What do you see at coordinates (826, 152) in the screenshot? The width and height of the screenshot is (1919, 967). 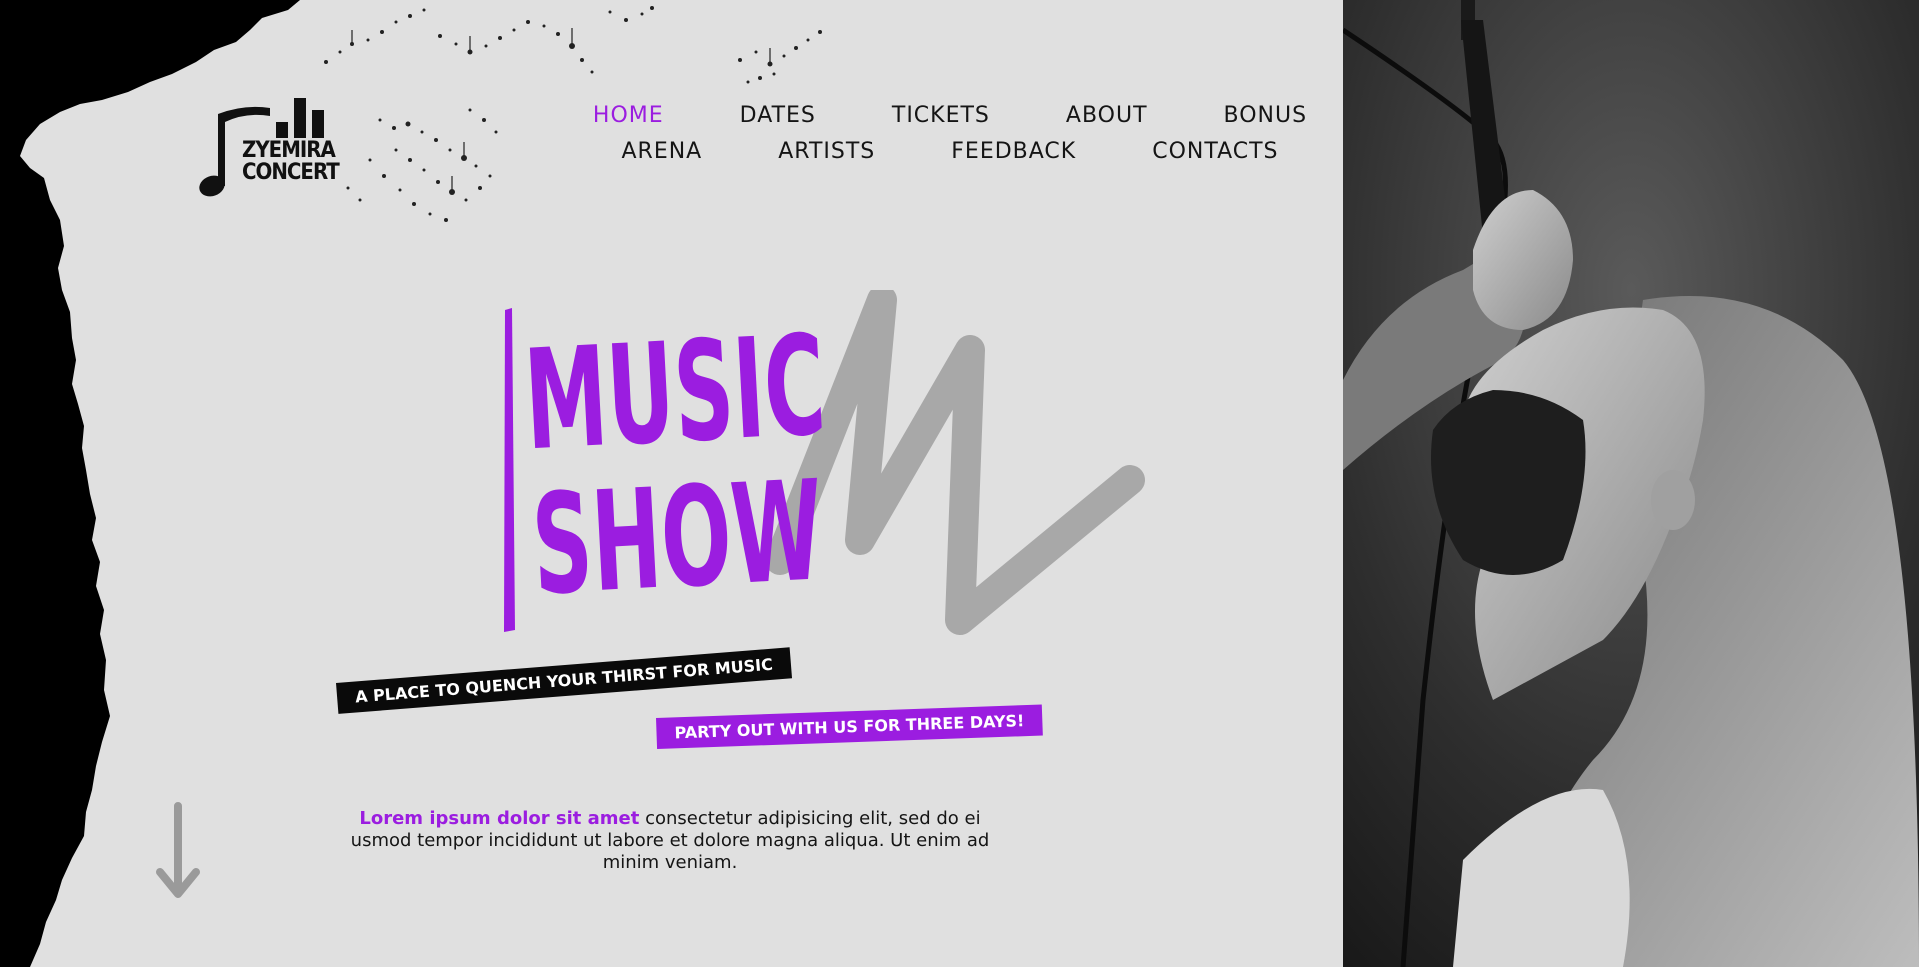 I see `nav-item-artists: ARTISTS` at bounding box center [826, 152].